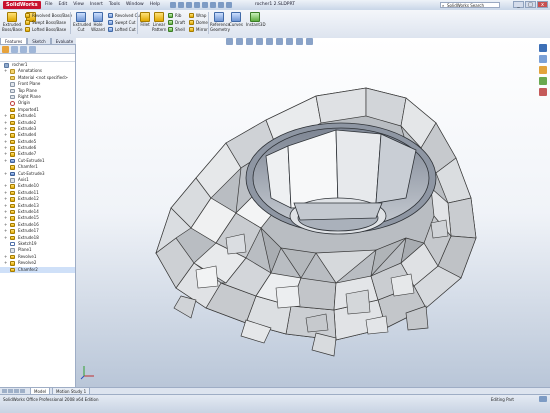 Image resolution: width=550 pixels, height=413 pixels. I want to click on feature-manager-tab-icon, so click(5, 49).